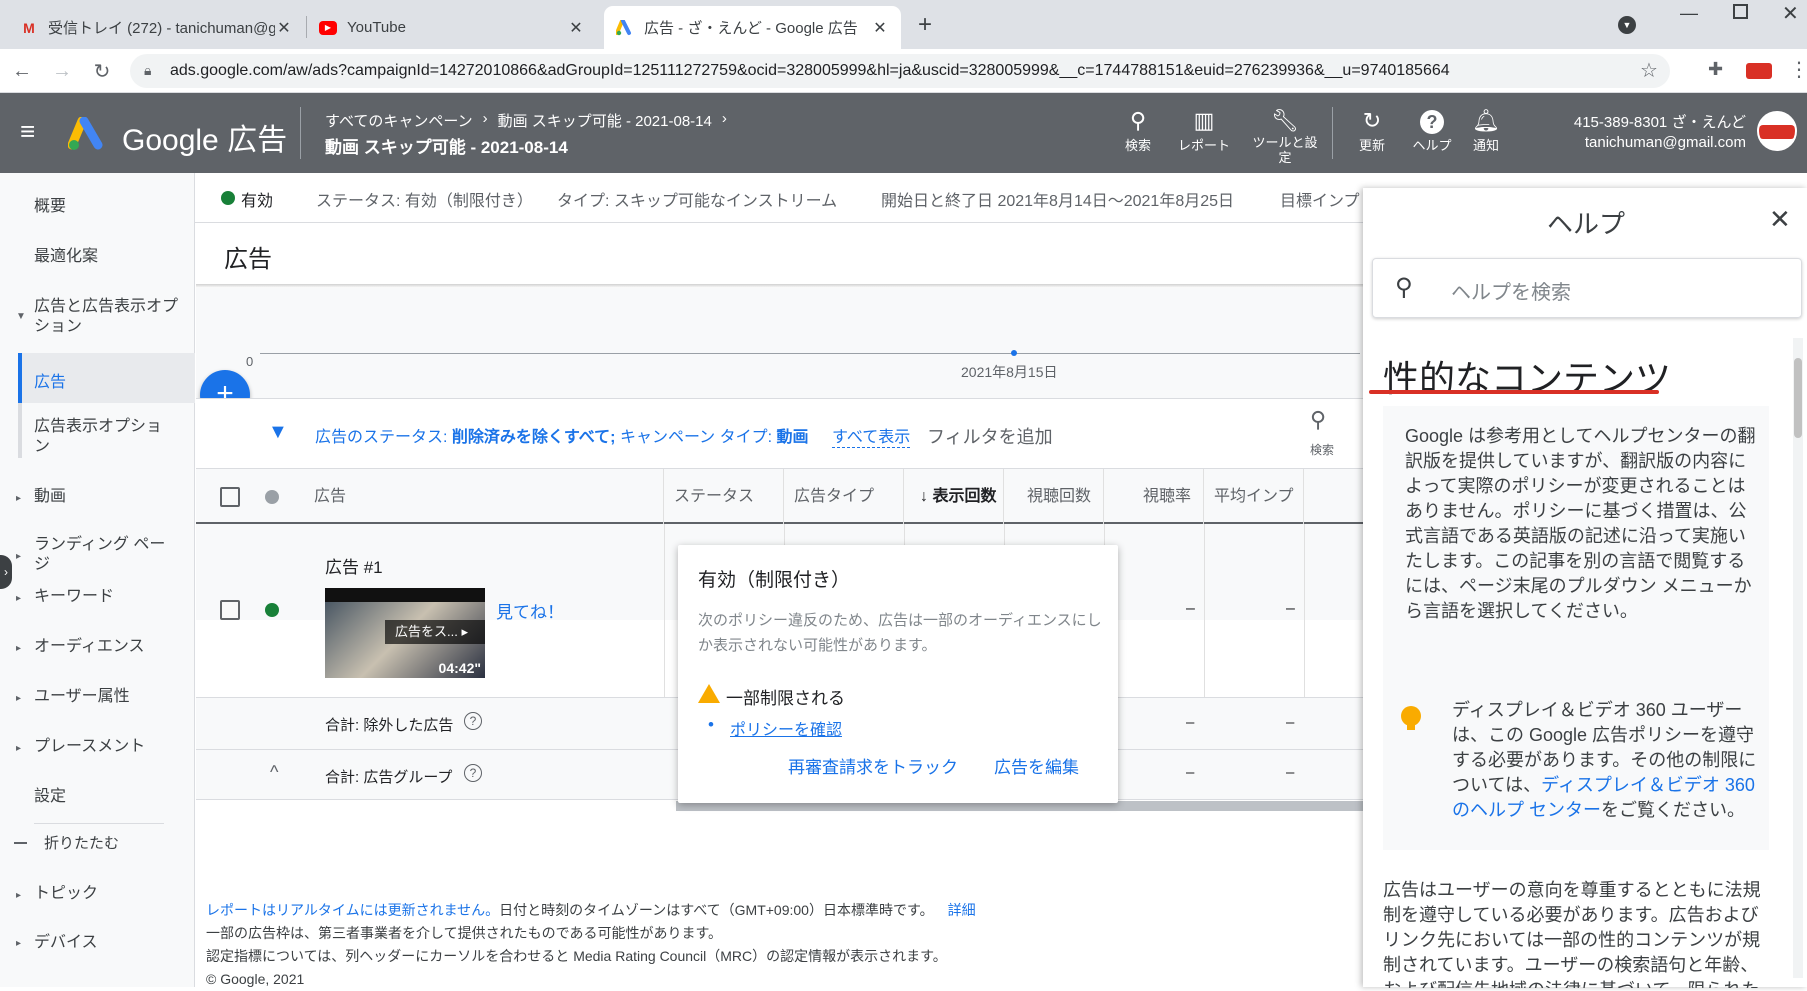 The height and width of the screenshot is (991, 1807). I want to click on sidebar-collapse: 折りたたむ, so click(81, 844).